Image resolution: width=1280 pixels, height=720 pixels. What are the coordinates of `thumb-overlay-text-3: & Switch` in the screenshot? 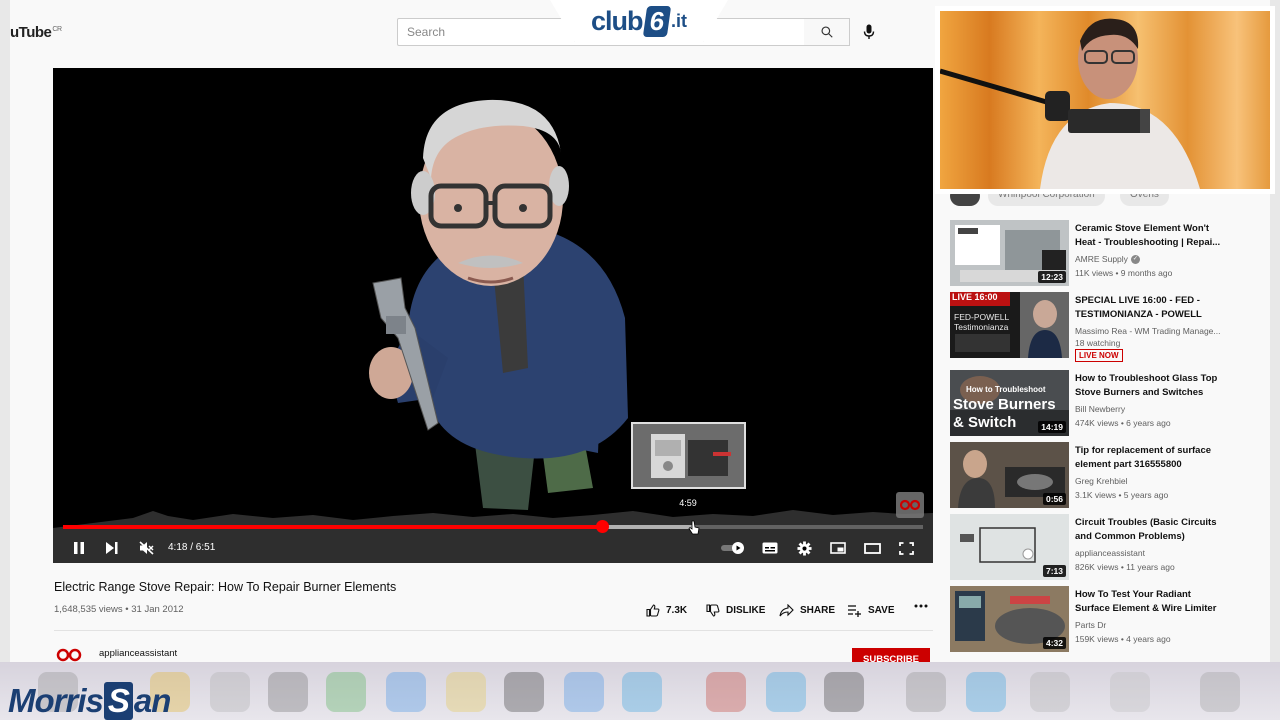 It's located at (985, 422).